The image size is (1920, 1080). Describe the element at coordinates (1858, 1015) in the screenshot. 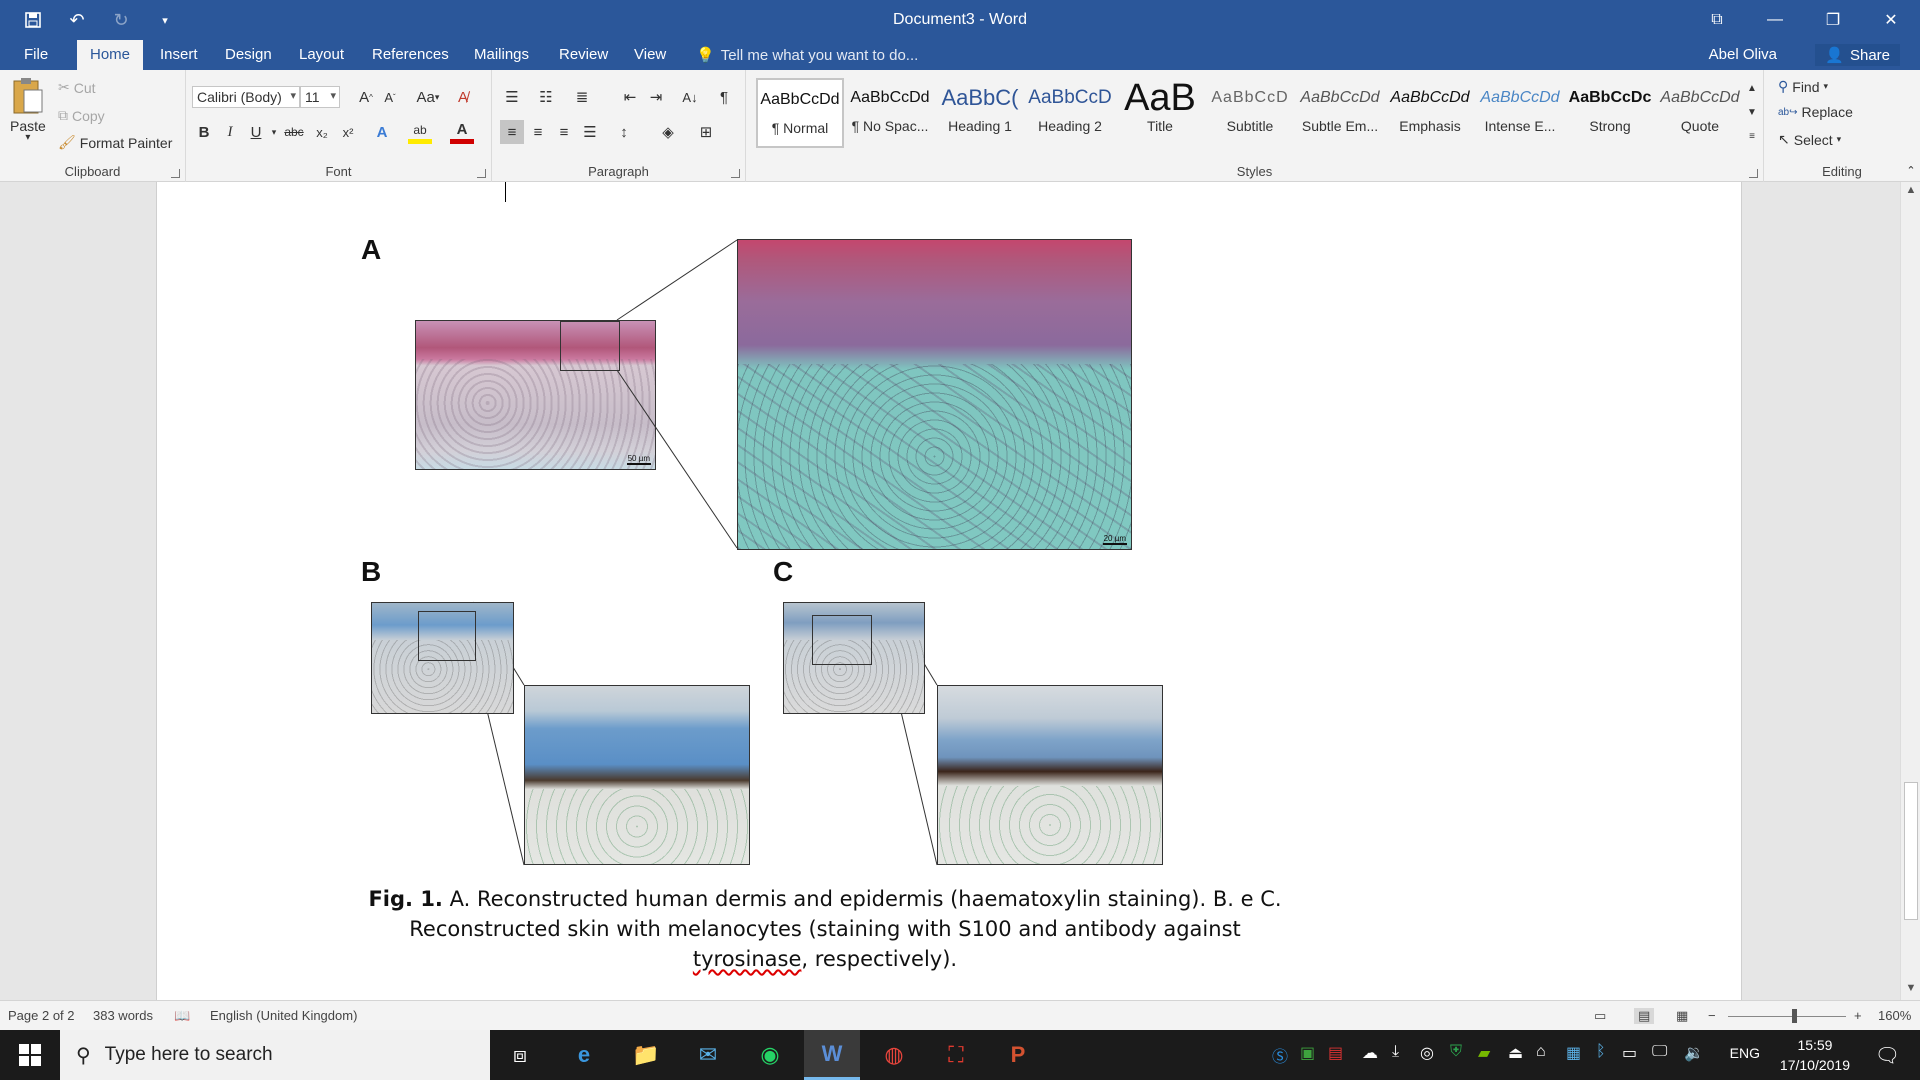

I see `zoom-in-icon: +` at that location.